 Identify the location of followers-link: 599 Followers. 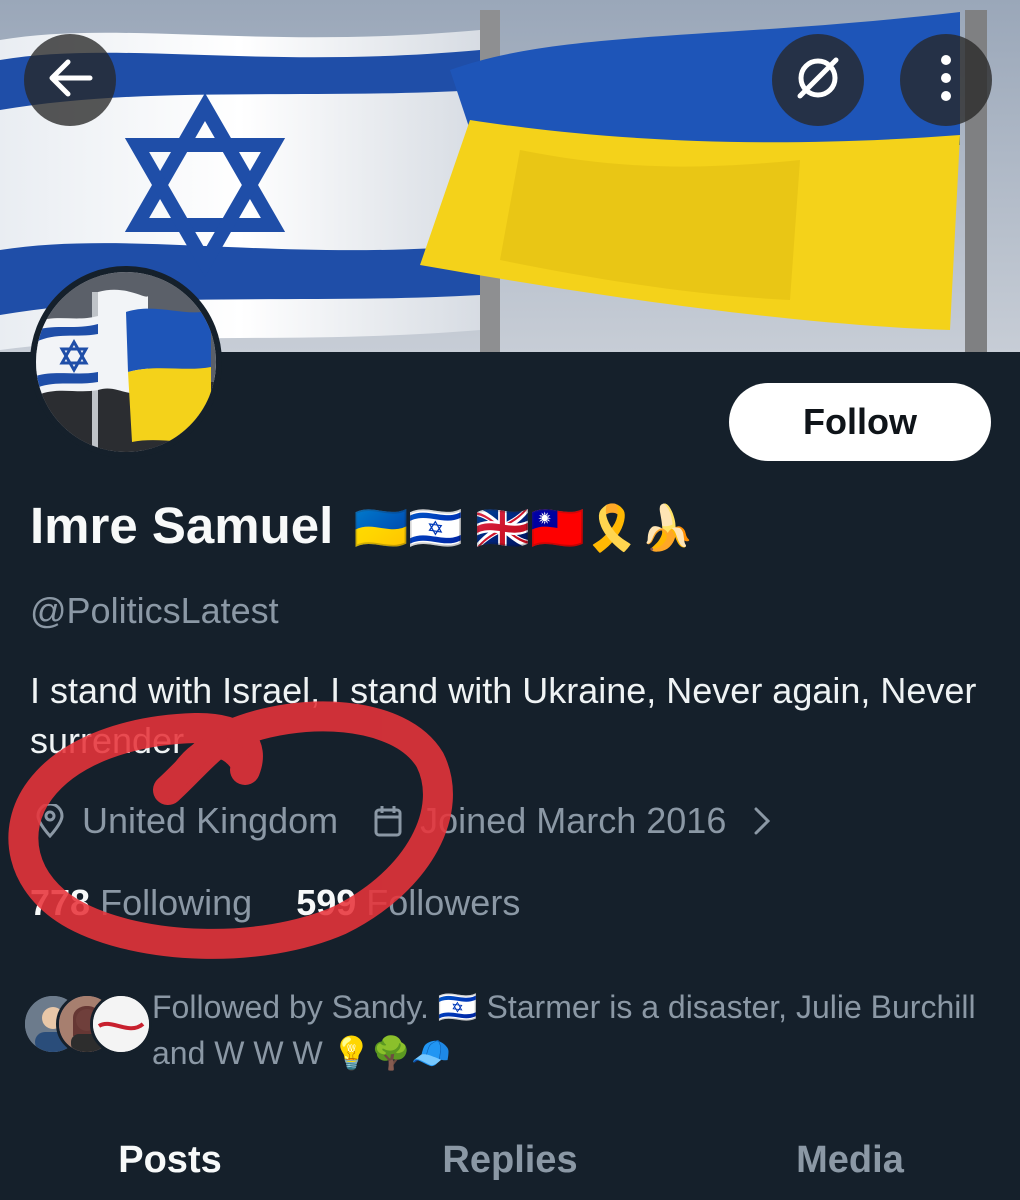
(408, 903).